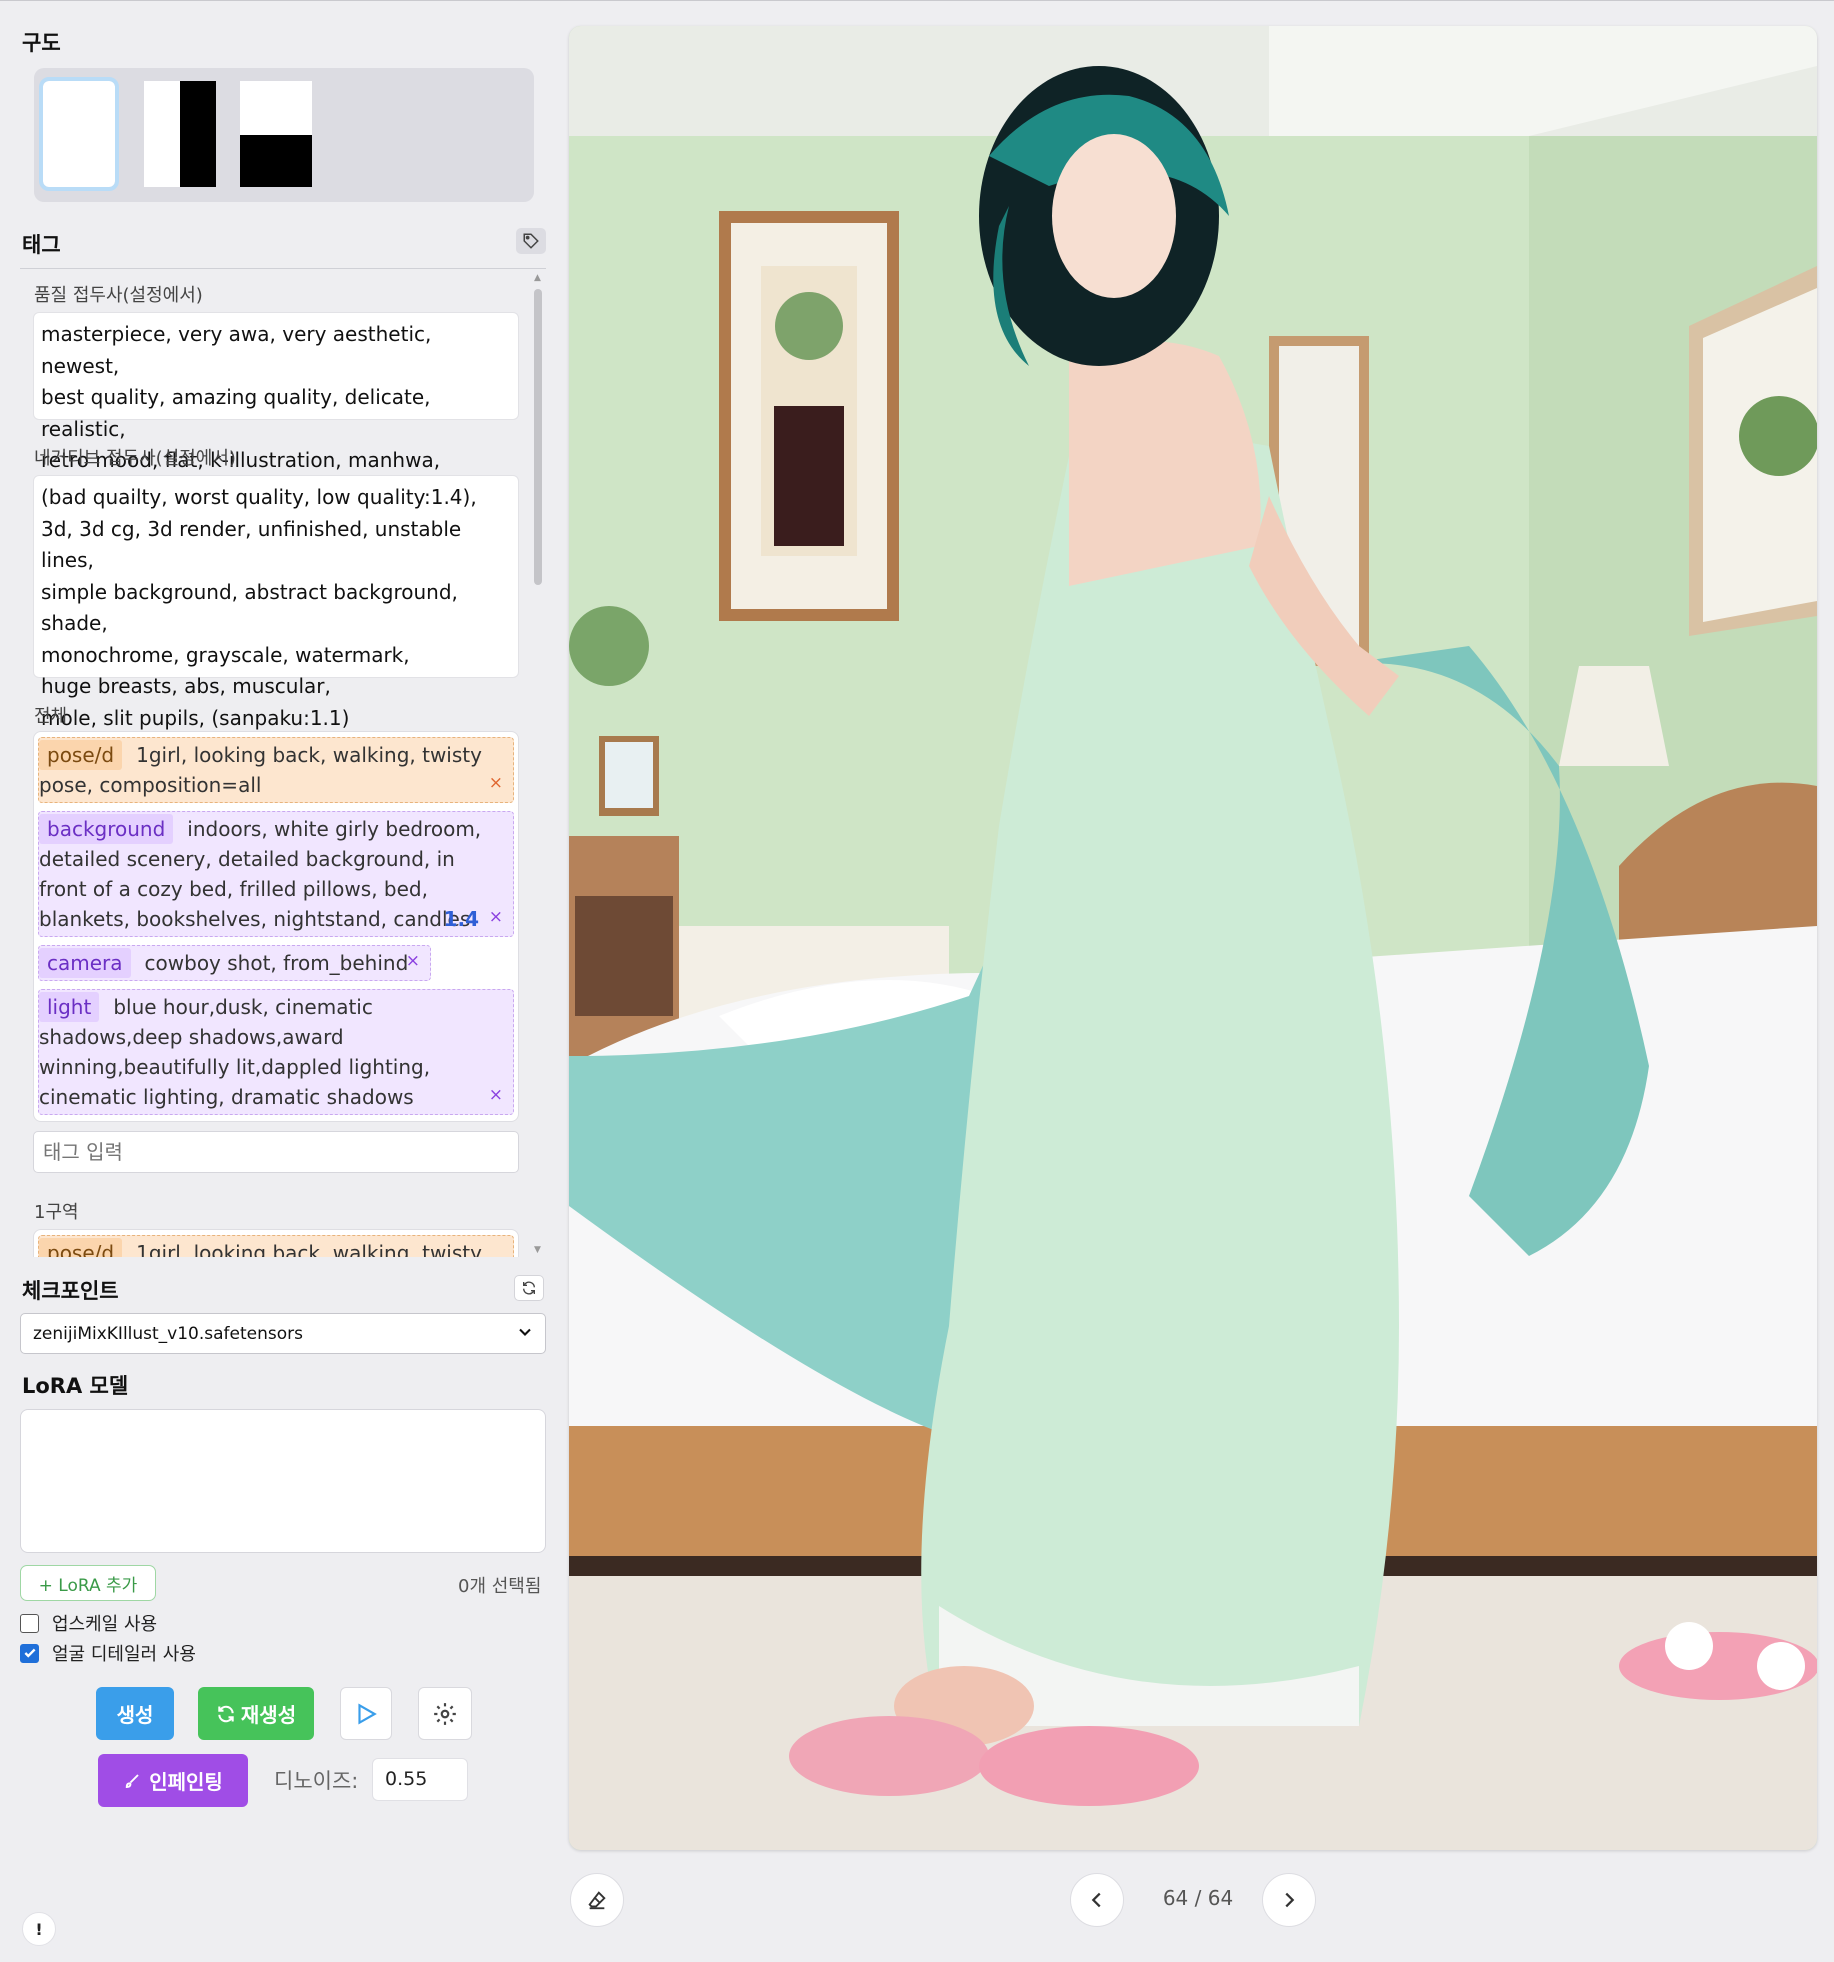  I want to click on checkmark-icon, so click(29, 1653).